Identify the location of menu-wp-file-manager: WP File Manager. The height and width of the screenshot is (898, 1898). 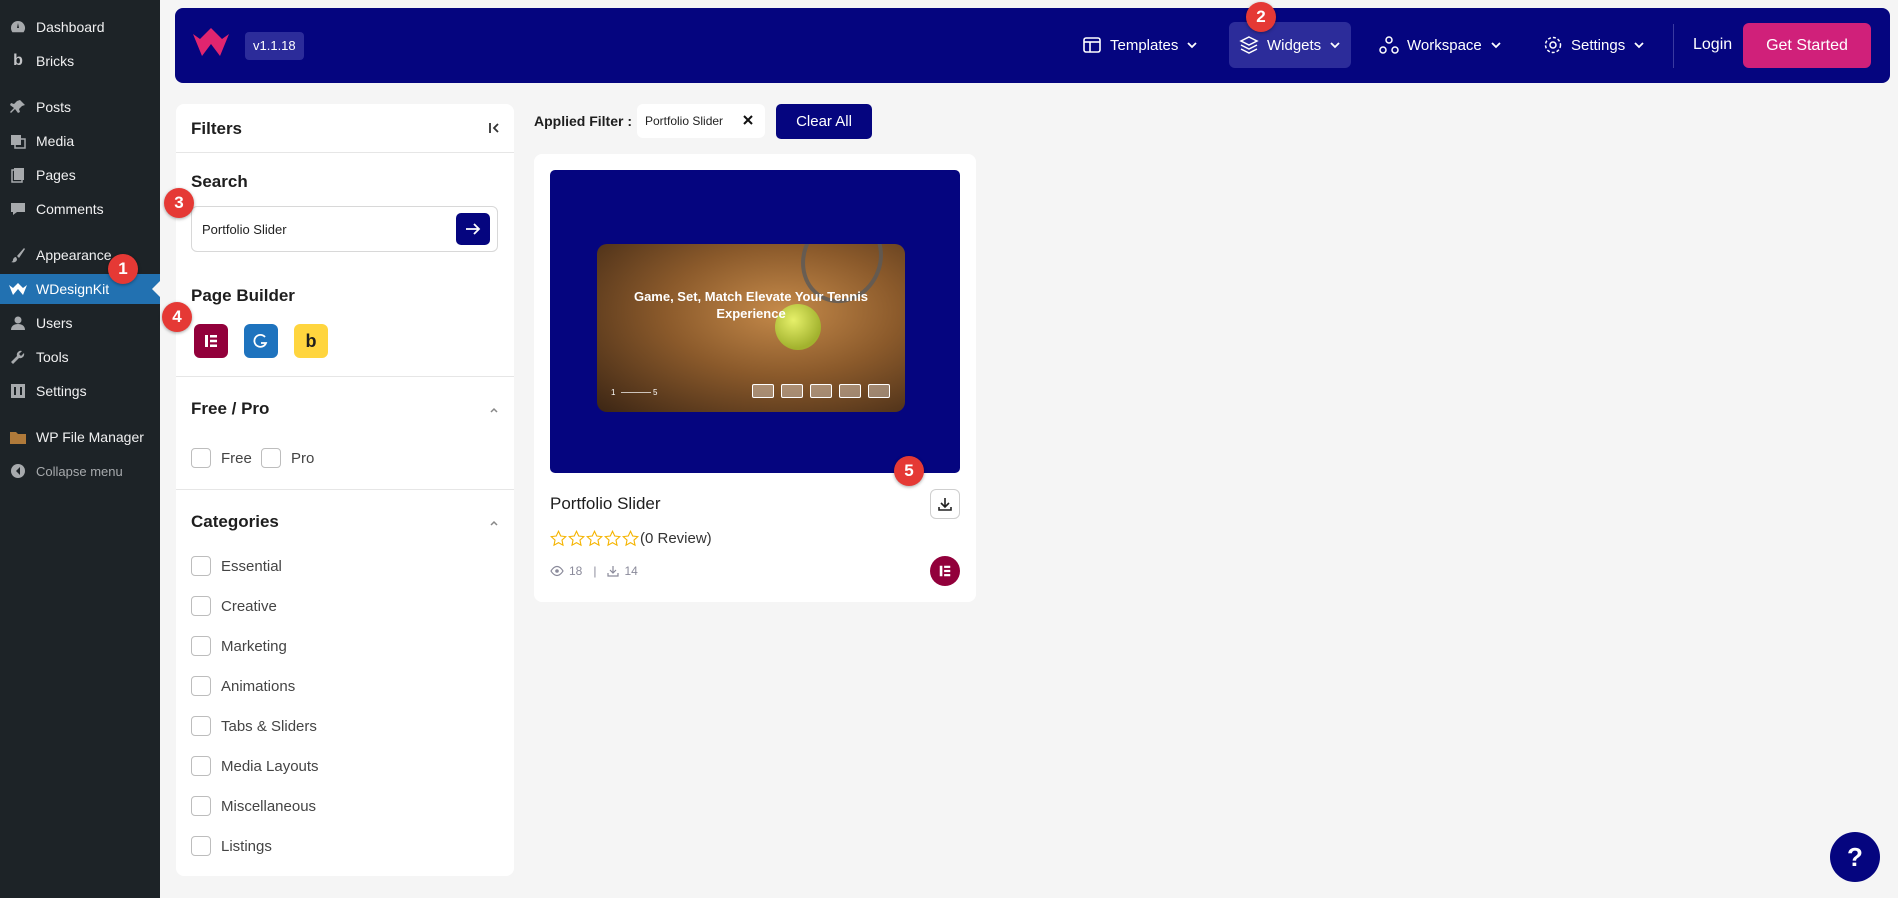
(80, 437).